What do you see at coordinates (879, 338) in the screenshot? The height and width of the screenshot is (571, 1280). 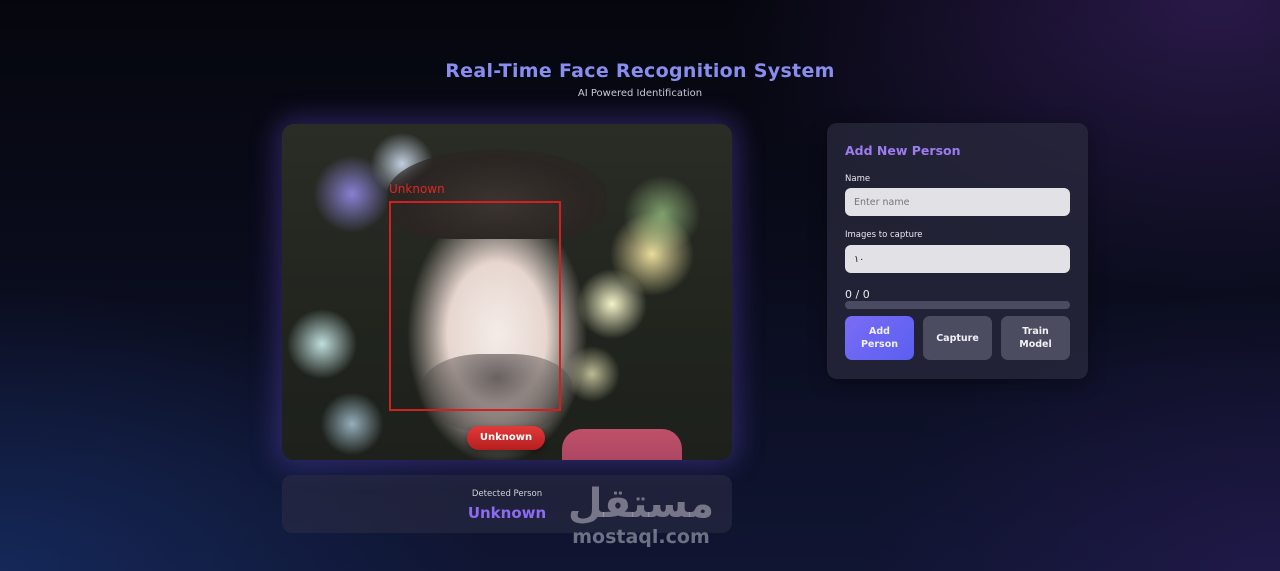 I see `add-person-button: Add Person` at bounding box center [879, 338].